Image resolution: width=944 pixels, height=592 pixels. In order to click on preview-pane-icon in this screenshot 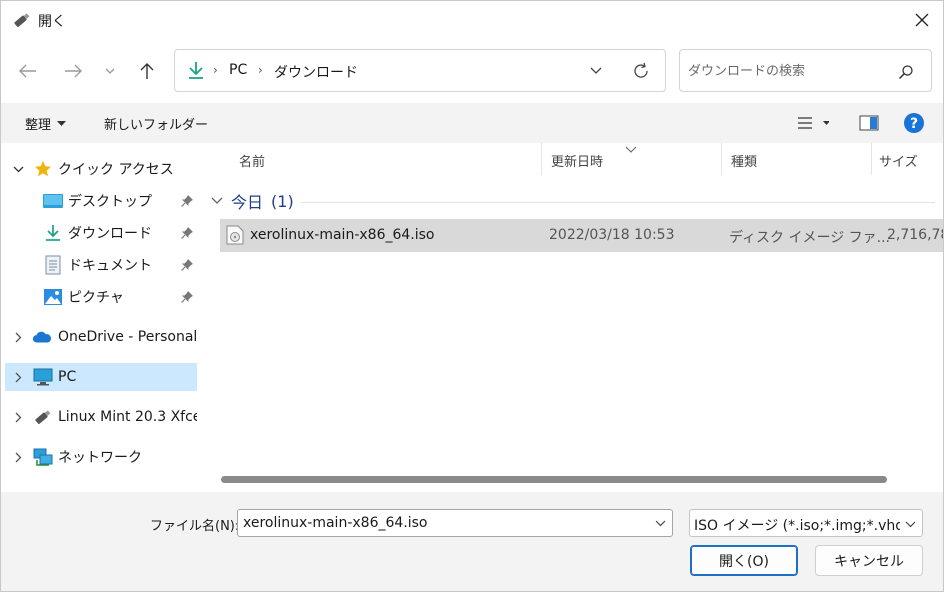, I will do `click(869, 123)`.